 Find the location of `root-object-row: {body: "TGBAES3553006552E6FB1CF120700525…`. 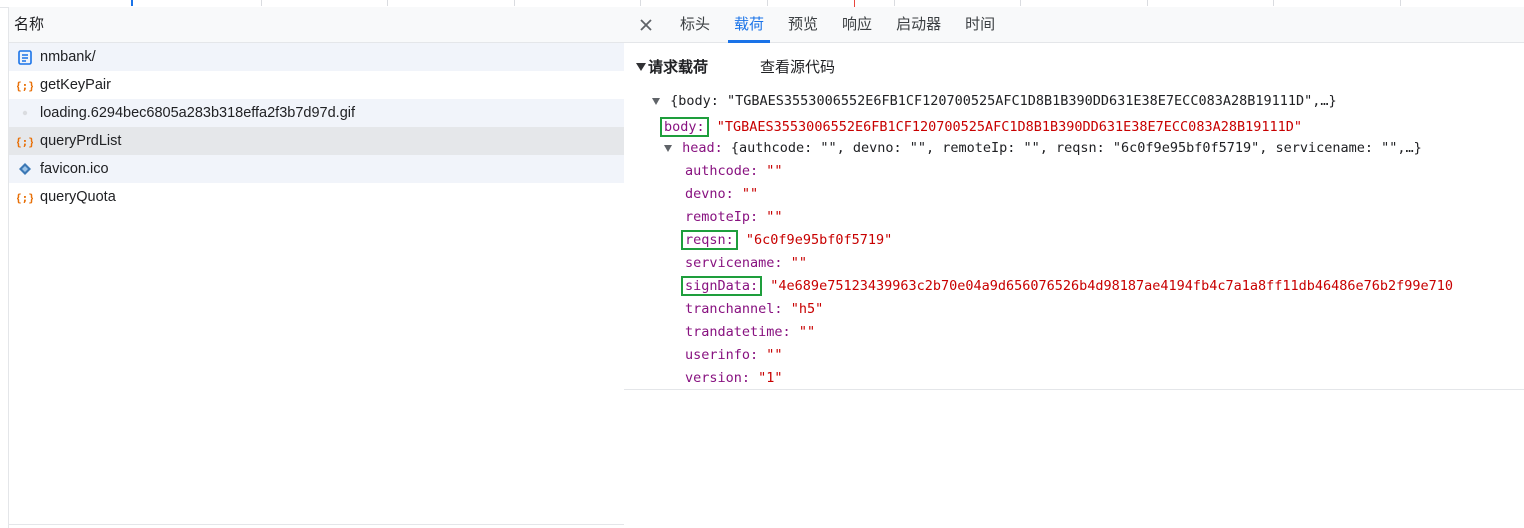

root-object-row: {body: "TGBAES3553006552E6FB1CF120700525… is located at coordinates (994, 101).